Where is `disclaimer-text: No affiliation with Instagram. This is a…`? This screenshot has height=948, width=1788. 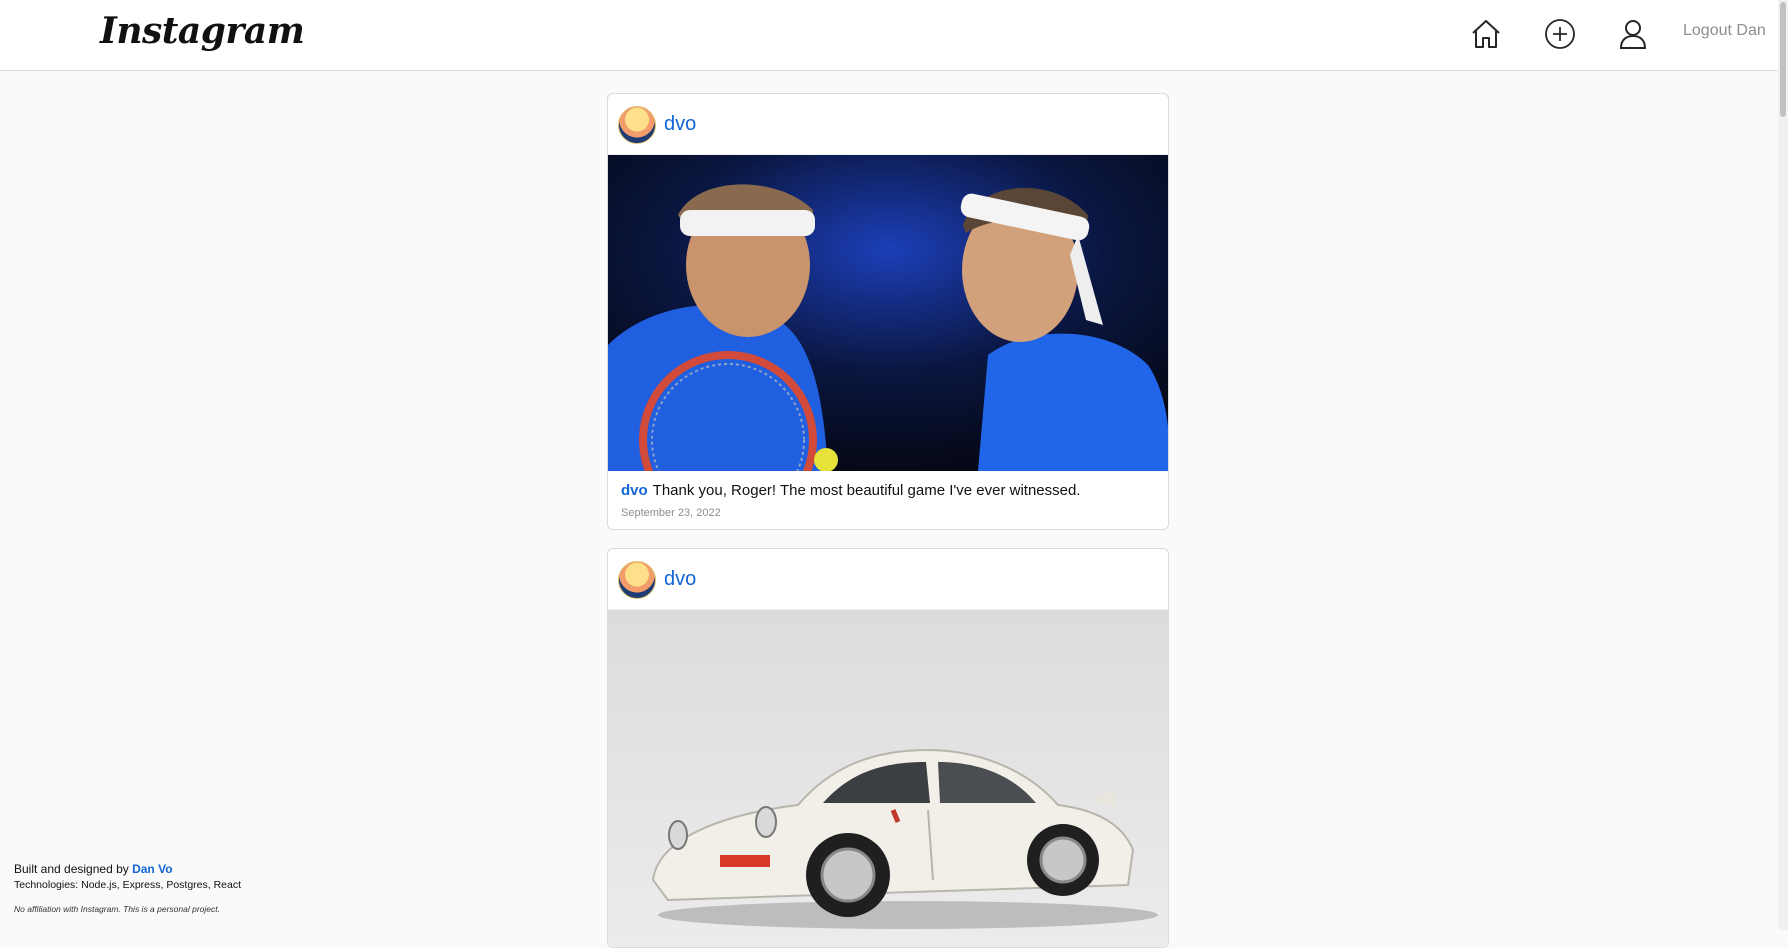 disclaimer-text: No affiliation with Instagram. This is a… is located at coordinates (117, 909).